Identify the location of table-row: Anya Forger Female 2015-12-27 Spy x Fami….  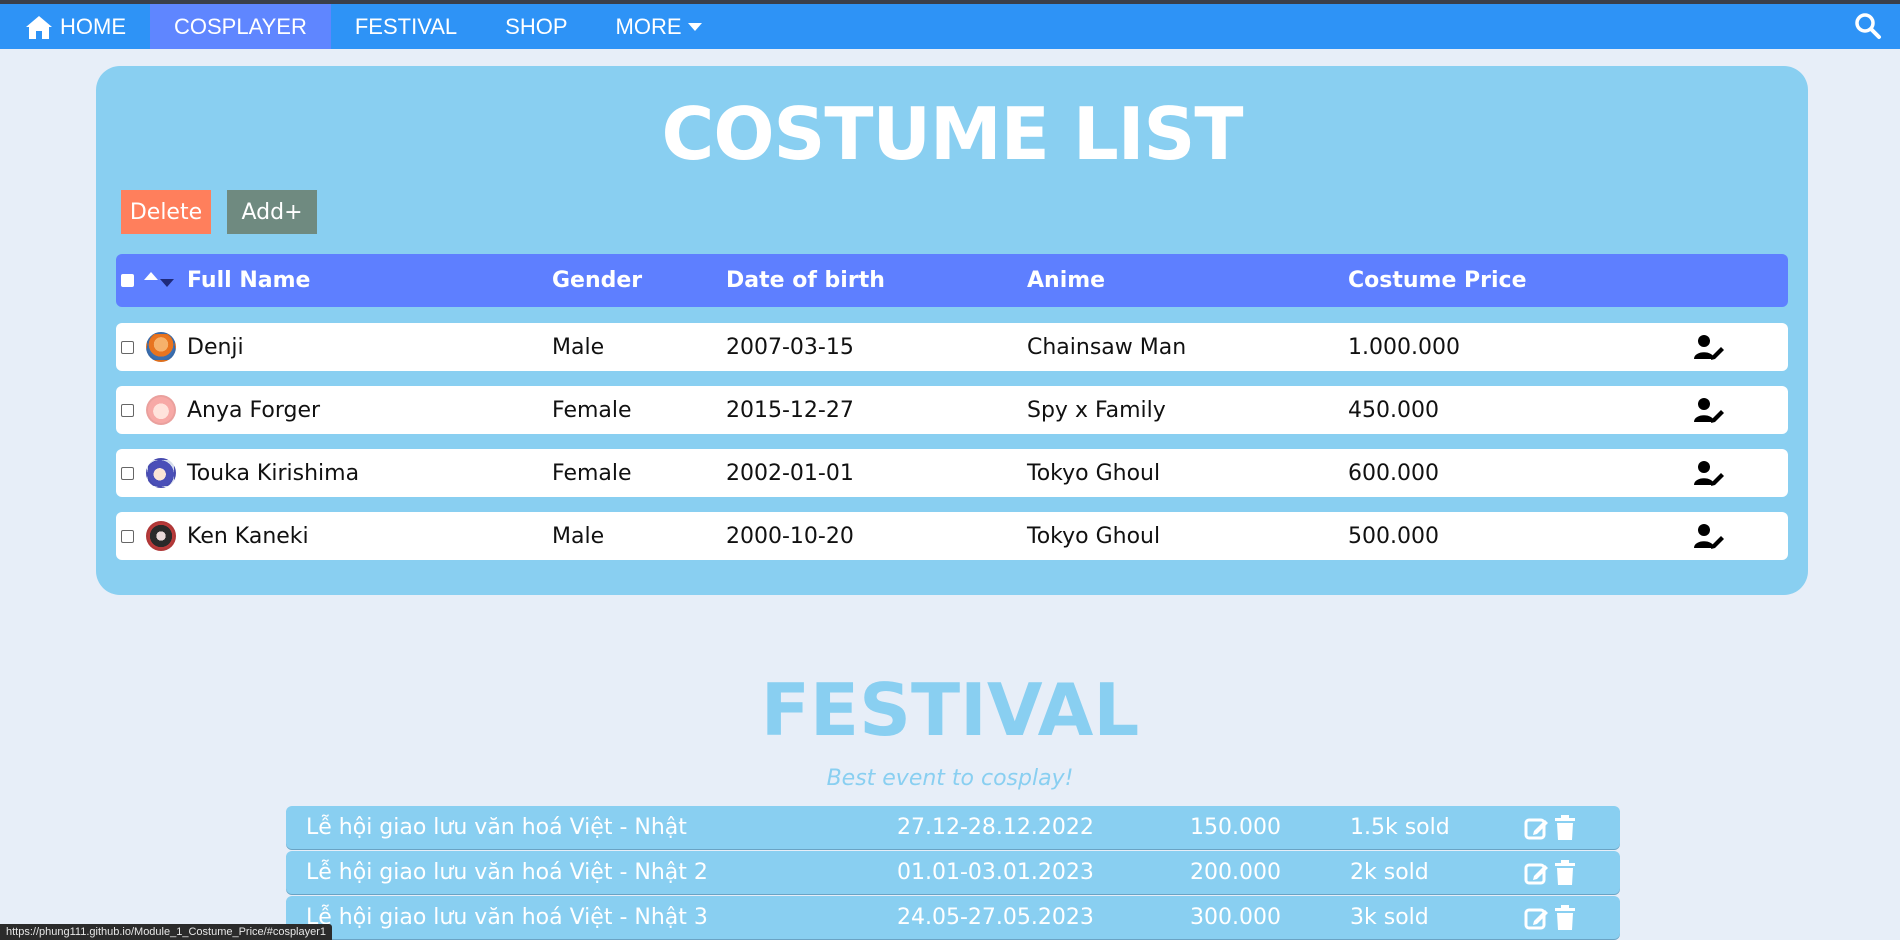
(952, 410).